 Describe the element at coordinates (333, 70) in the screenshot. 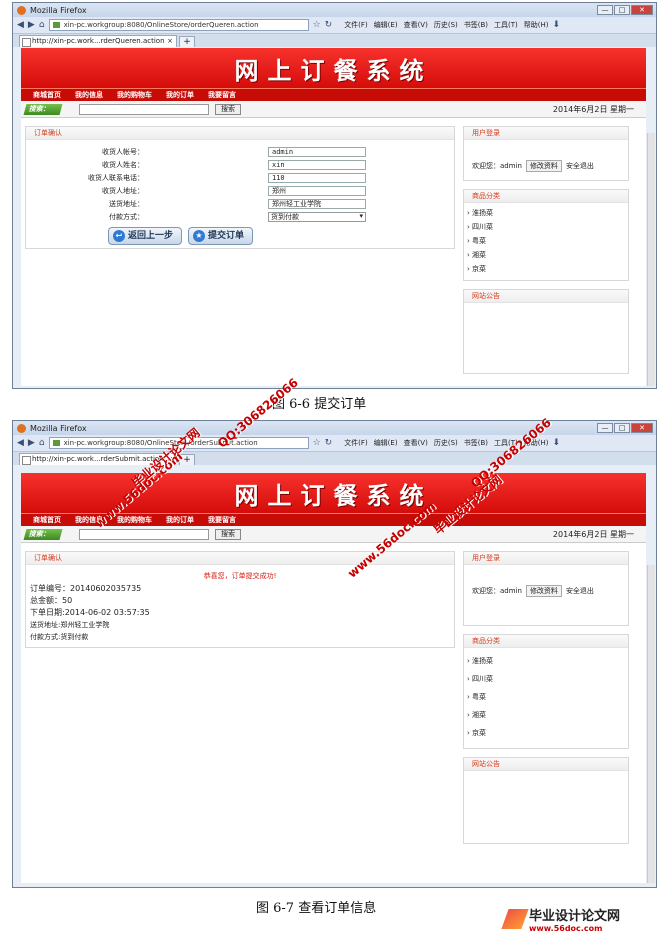

I see `site-title: 网上订餐系统` at that location.